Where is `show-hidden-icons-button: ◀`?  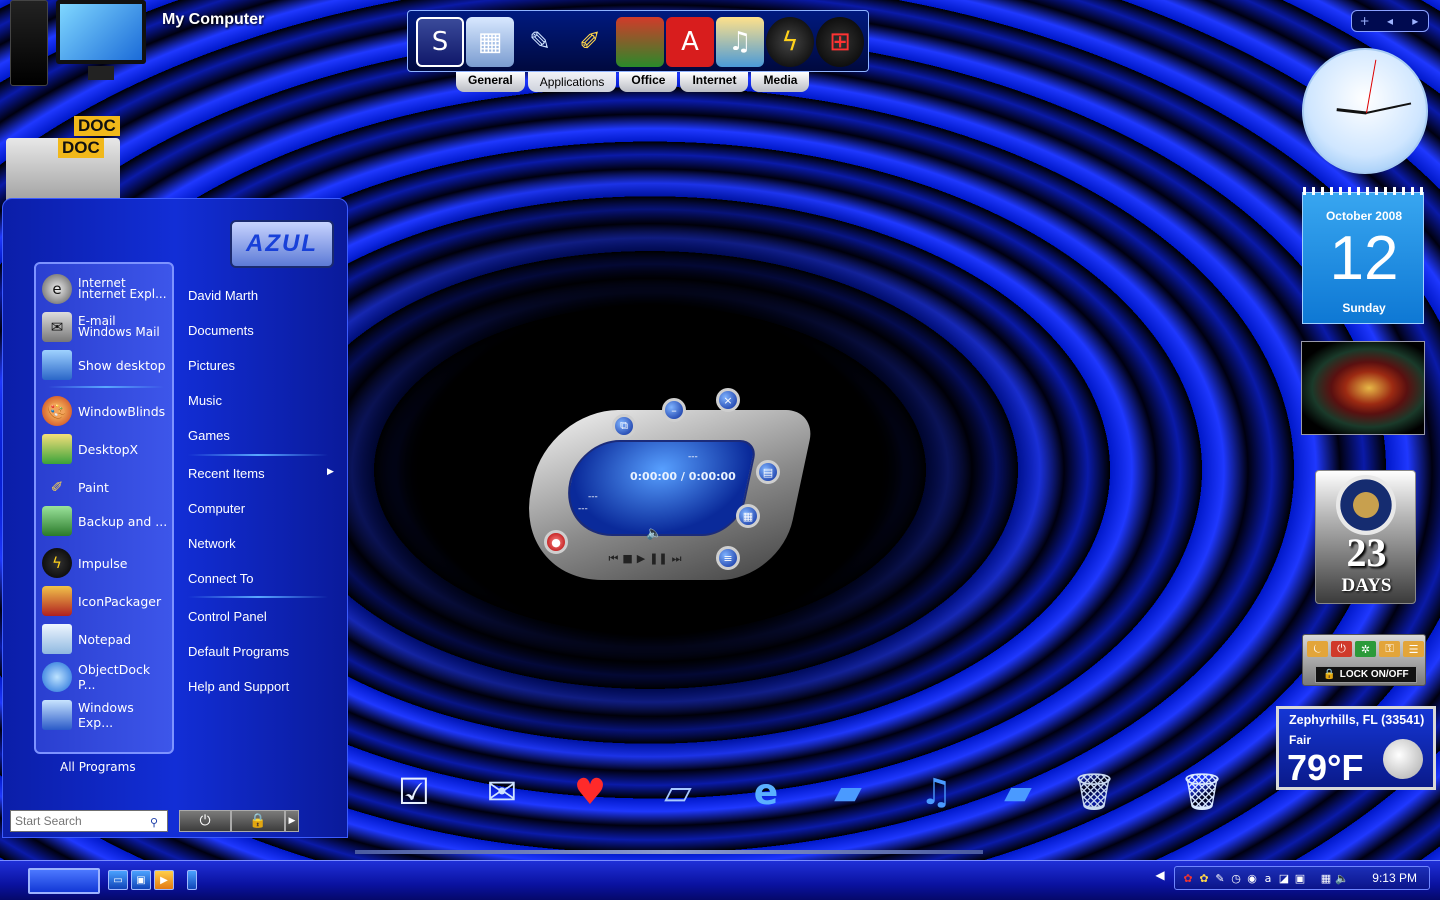
show-hidden-icons-button: ◀ is located at coordinates (1160, 878).